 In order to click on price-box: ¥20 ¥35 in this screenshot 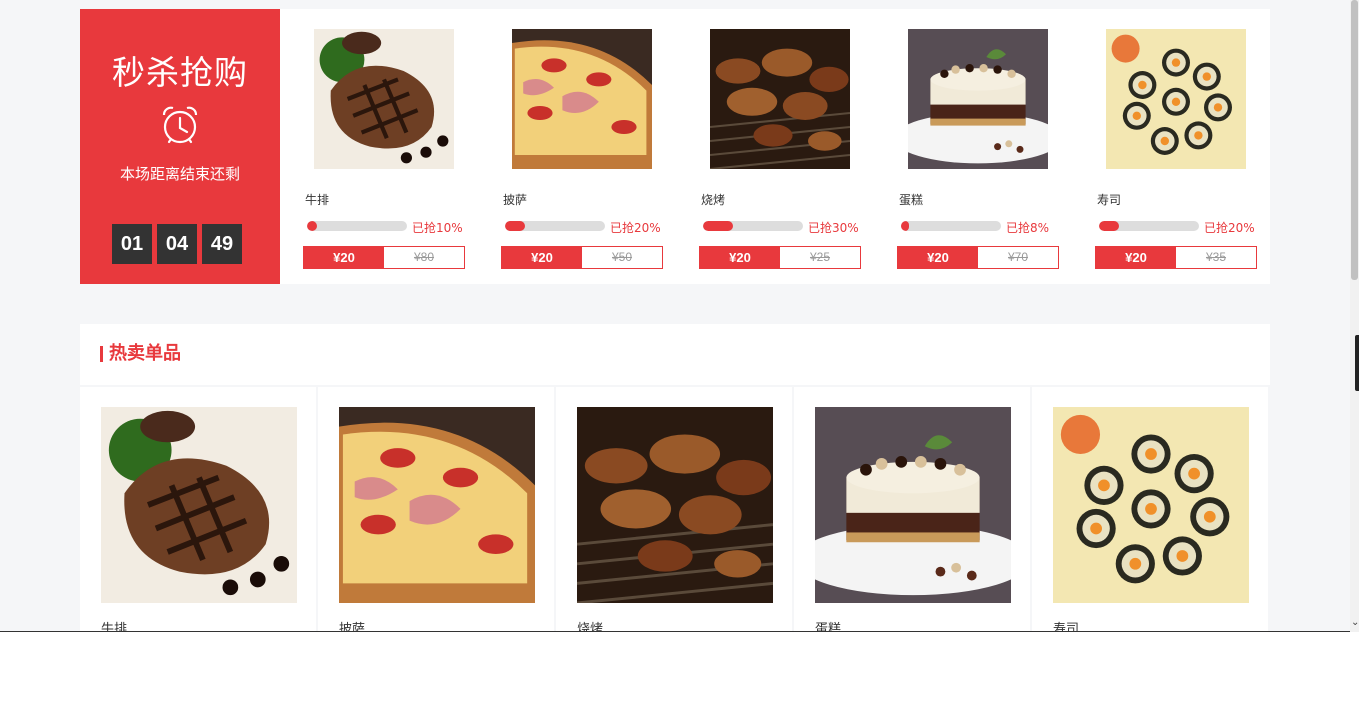, I will do `click(1176, 257)`.